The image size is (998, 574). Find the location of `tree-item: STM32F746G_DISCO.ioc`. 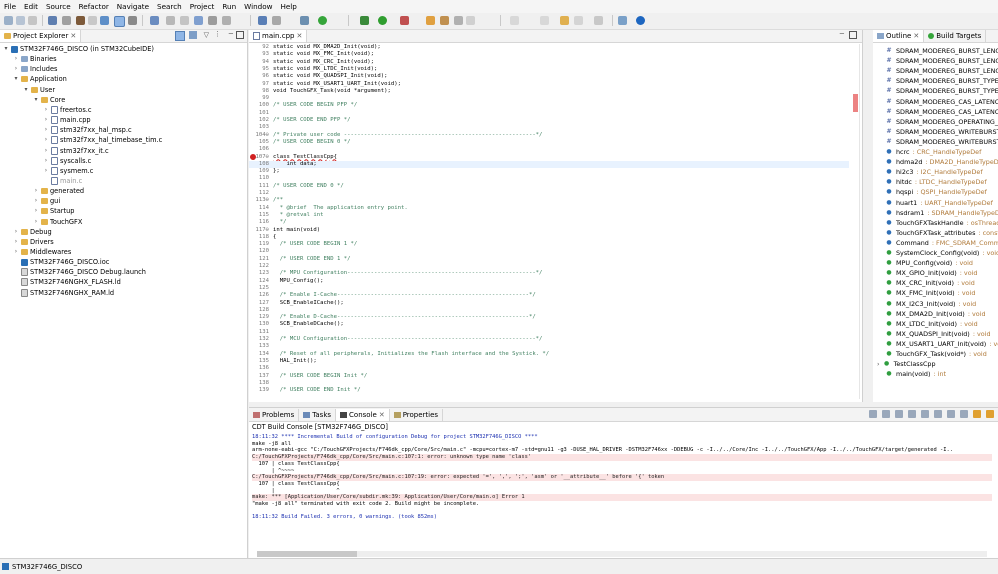

tree-item: STM32F746G_DISCO.ioc is located at coordinates (61, 262).